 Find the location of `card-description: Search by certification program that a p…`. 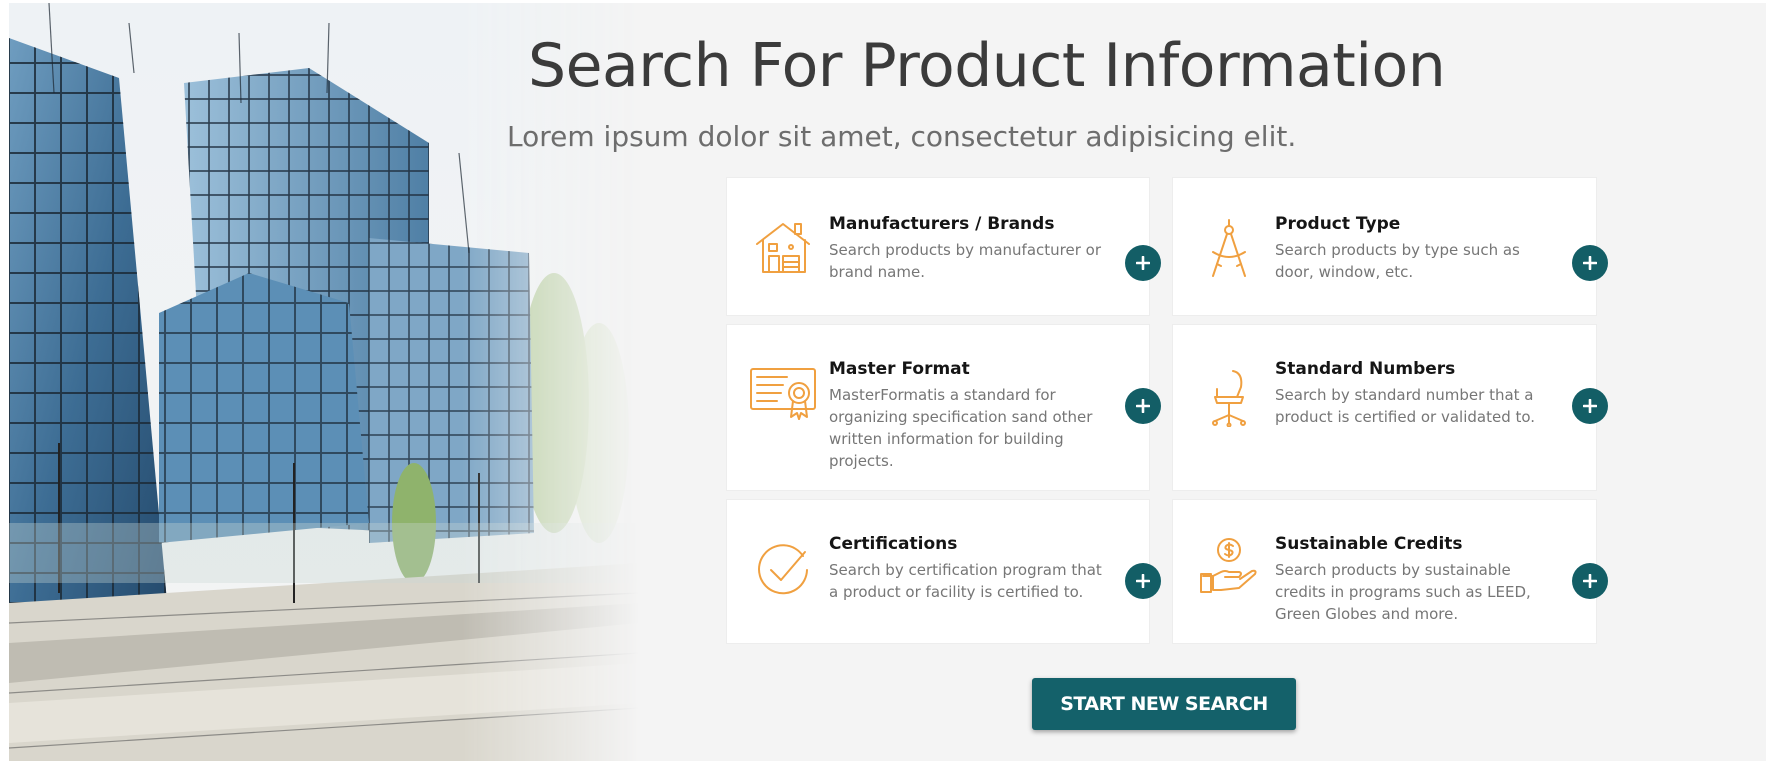

card-description: Search by certification program that a p… is located at coordinates (965, 581).